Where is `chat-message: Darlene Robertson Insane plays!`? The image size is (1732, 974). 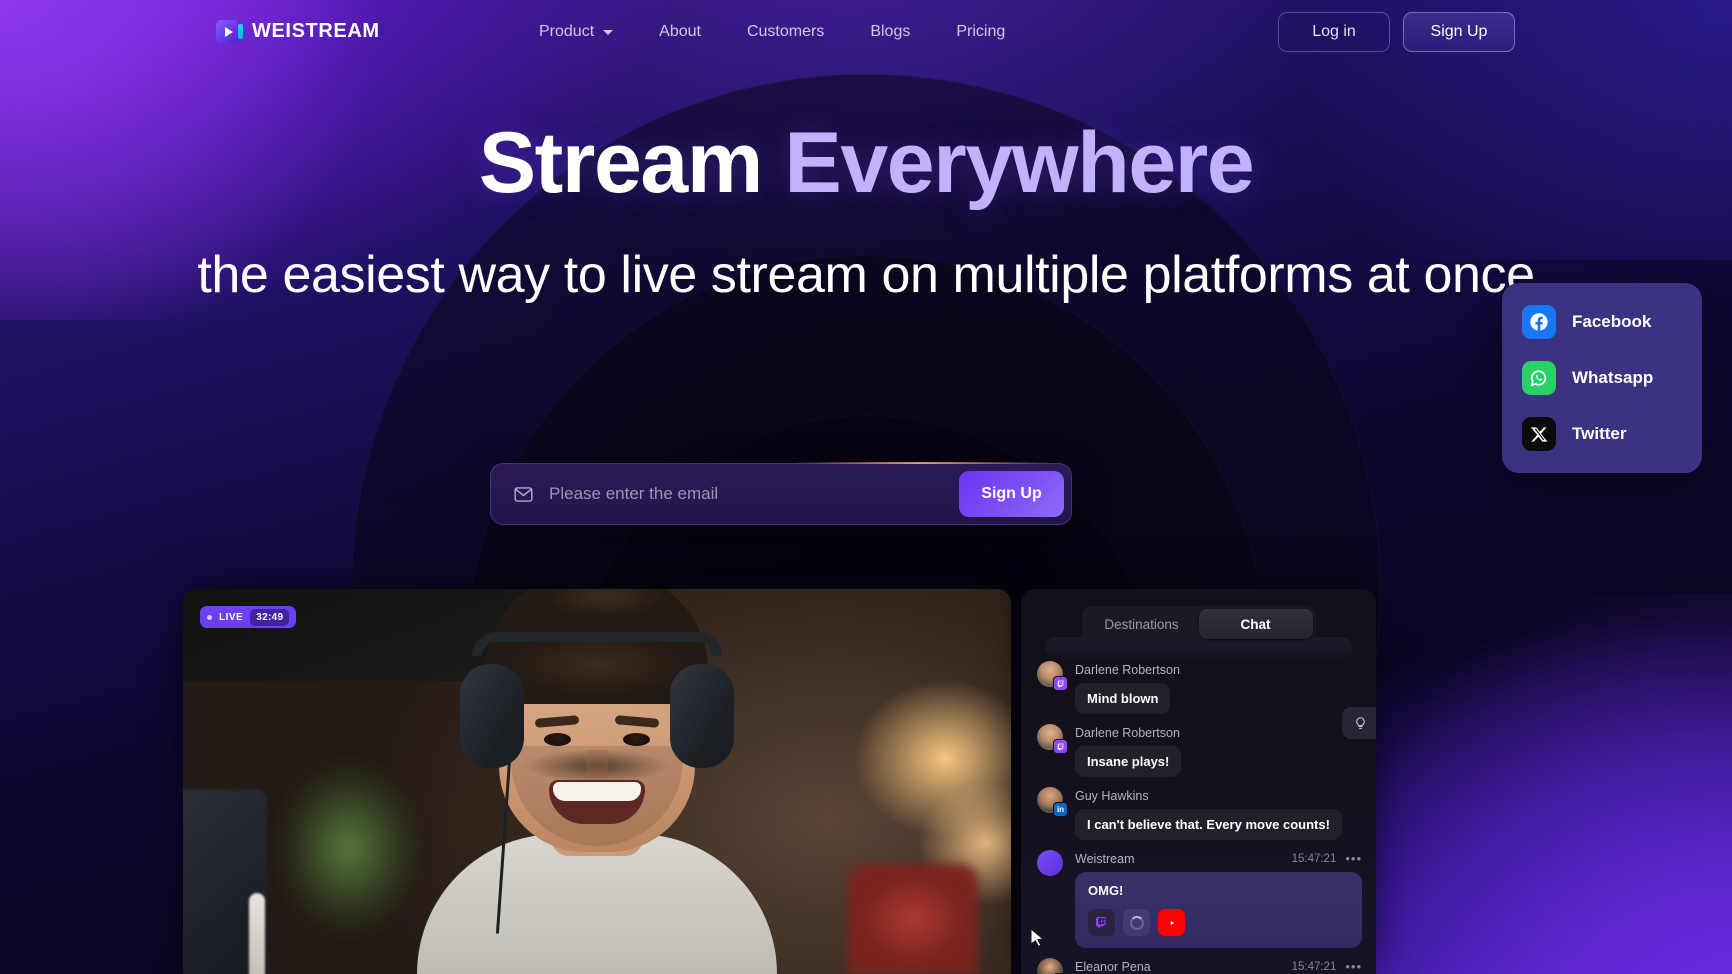
chat-message: Darlene Robertson Insane plays! is located at coordinates (1198, 750).